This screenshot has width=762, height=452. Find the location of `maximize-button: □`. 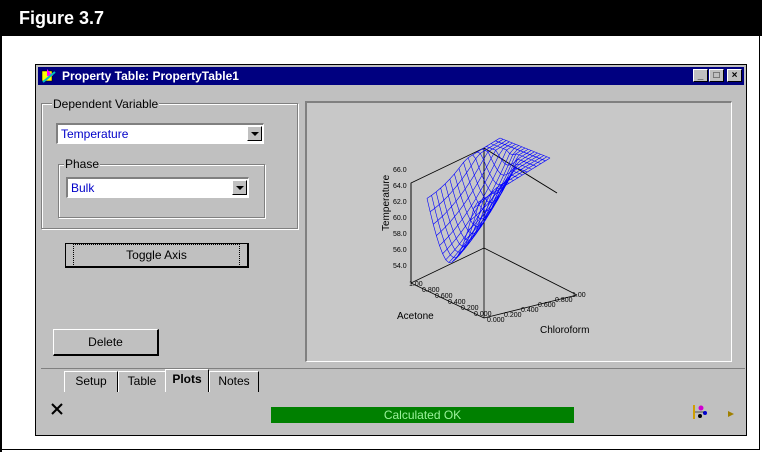

maximize-button: □ is located at coordinates (716, 75).